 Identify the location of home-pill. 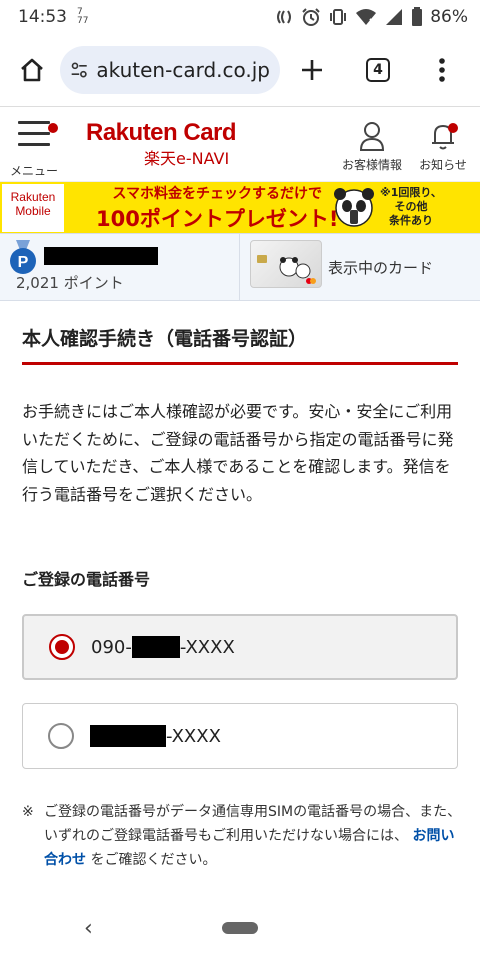
(240, 928).